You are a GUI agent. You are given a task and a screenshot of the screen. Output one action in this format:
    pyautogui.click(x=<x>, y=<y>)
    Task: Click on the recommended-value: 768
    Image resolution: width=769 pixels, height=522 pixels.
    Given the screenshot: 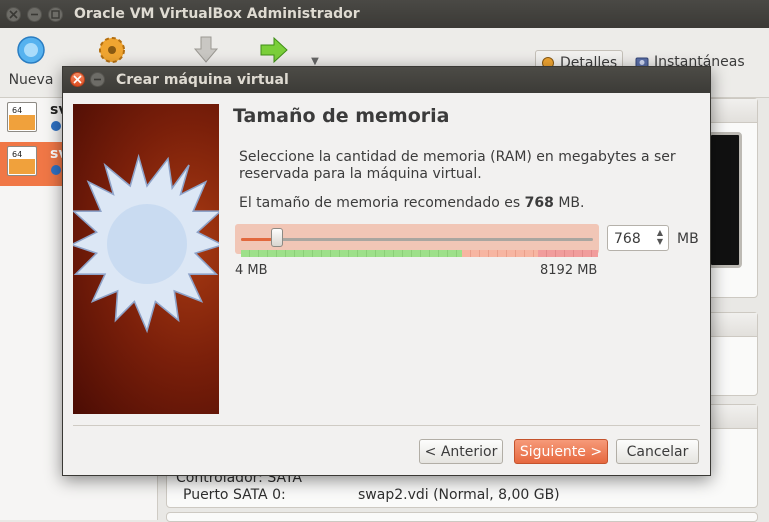 What is the action you would take?
    pyautogui.click(x=539, y=203)
    